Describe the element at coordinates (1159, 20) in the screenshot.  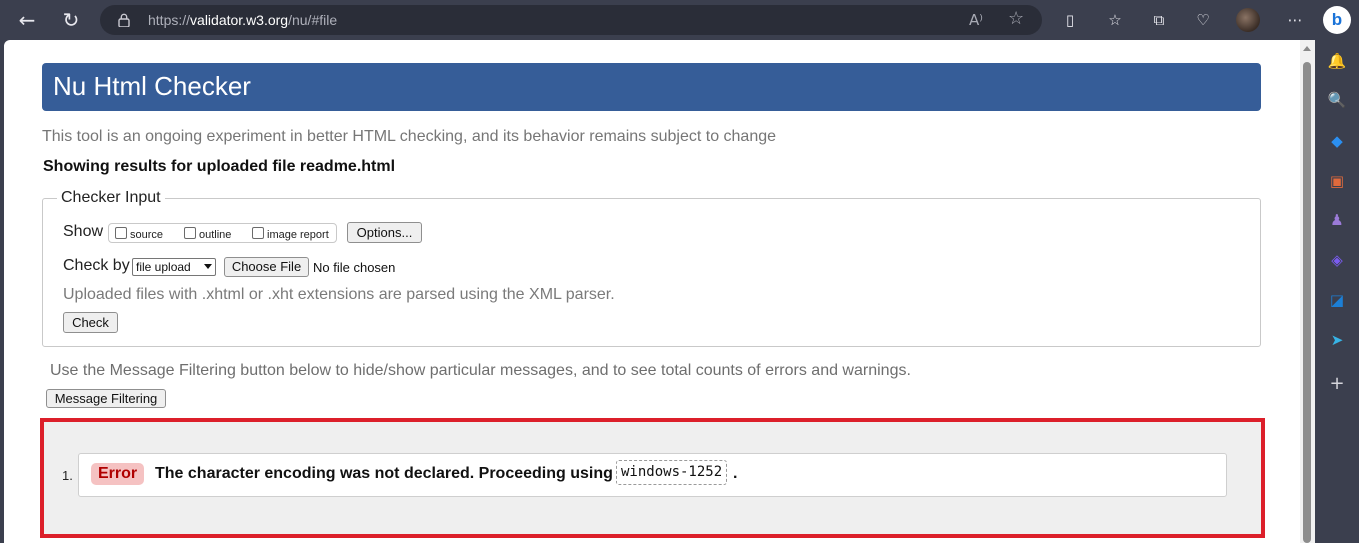
I see `collections-icon: ⧉` at that location.